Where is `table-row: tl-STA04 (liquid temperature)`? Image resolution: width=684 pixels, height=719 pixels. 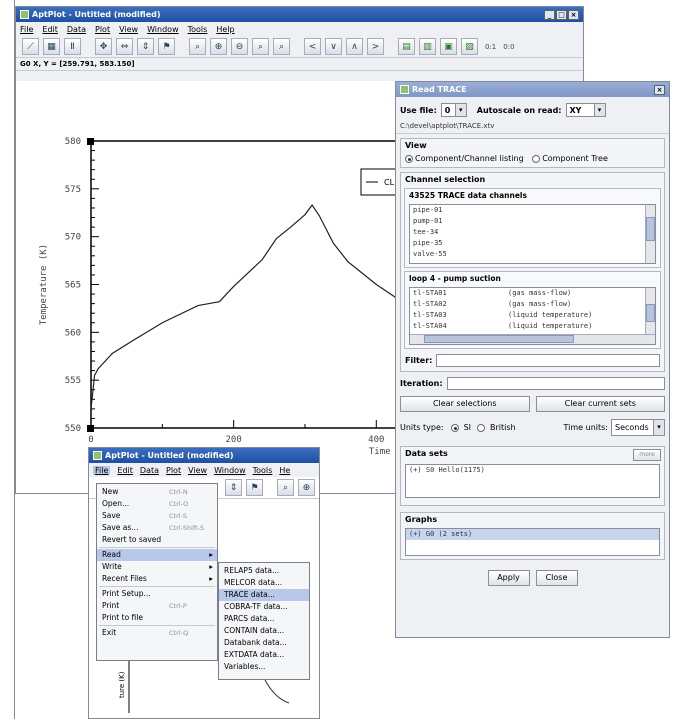 table-row: tl-STA04 (liquid temperature) is located at coordinates (532, 326).